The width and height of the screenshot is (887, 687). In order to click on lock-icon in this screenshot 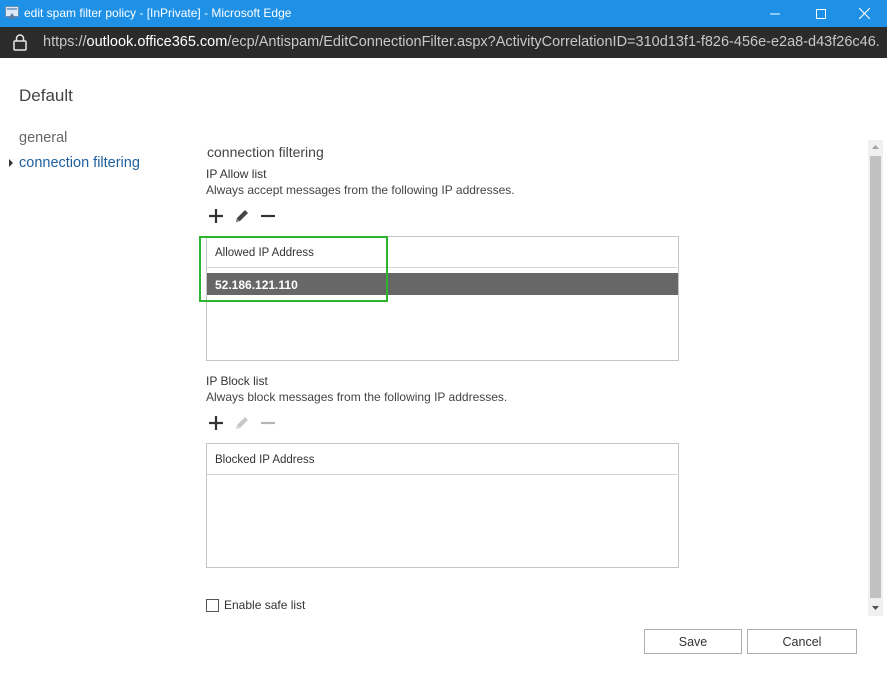, I will do `click(20, 42)`.